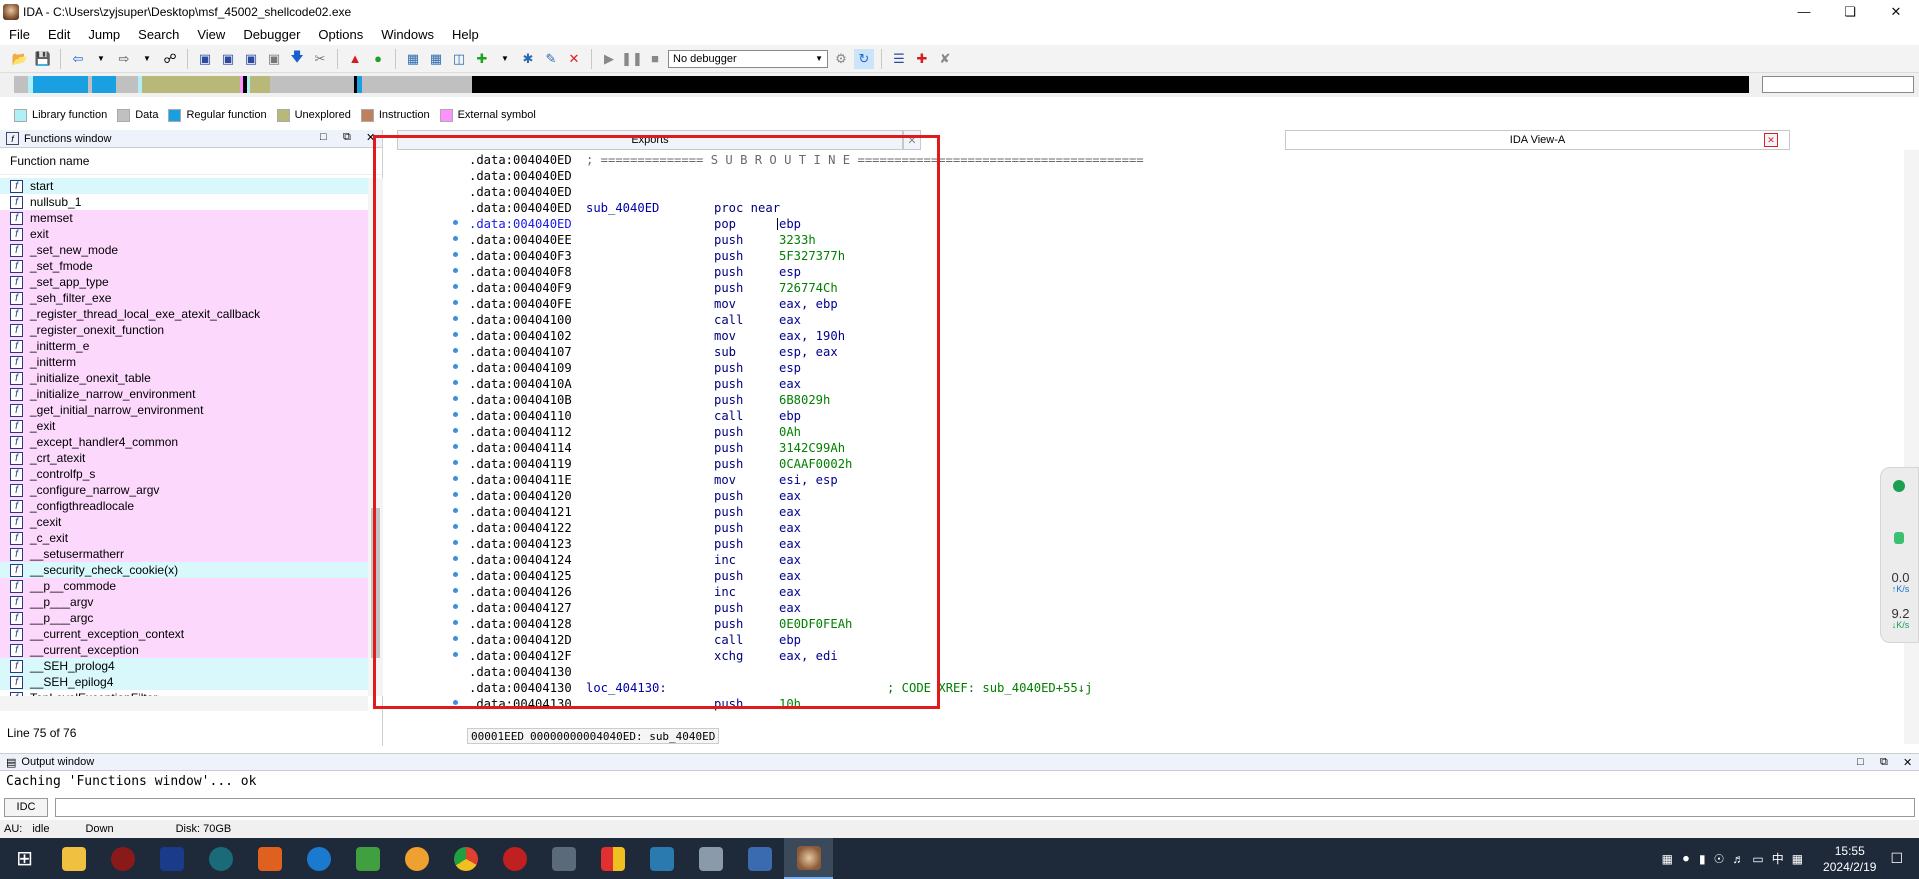 This screenshot has height=879, width=1919. What do you see at coordinates (790, 432) in the screenshot?
I see `operand: 0Ah` at bounding box center [790, 432].